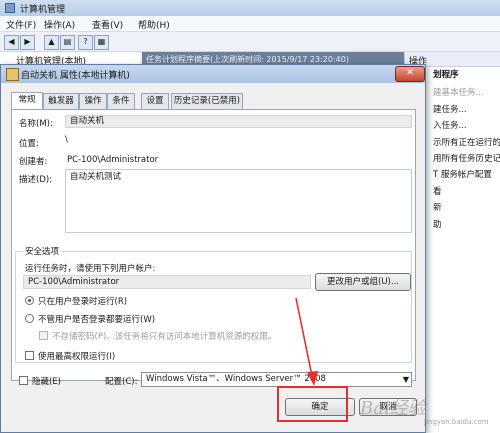 The width and height of the screenshot is (500, 433). I want to click on description-field: 自动关机测试, so click(238, 201).